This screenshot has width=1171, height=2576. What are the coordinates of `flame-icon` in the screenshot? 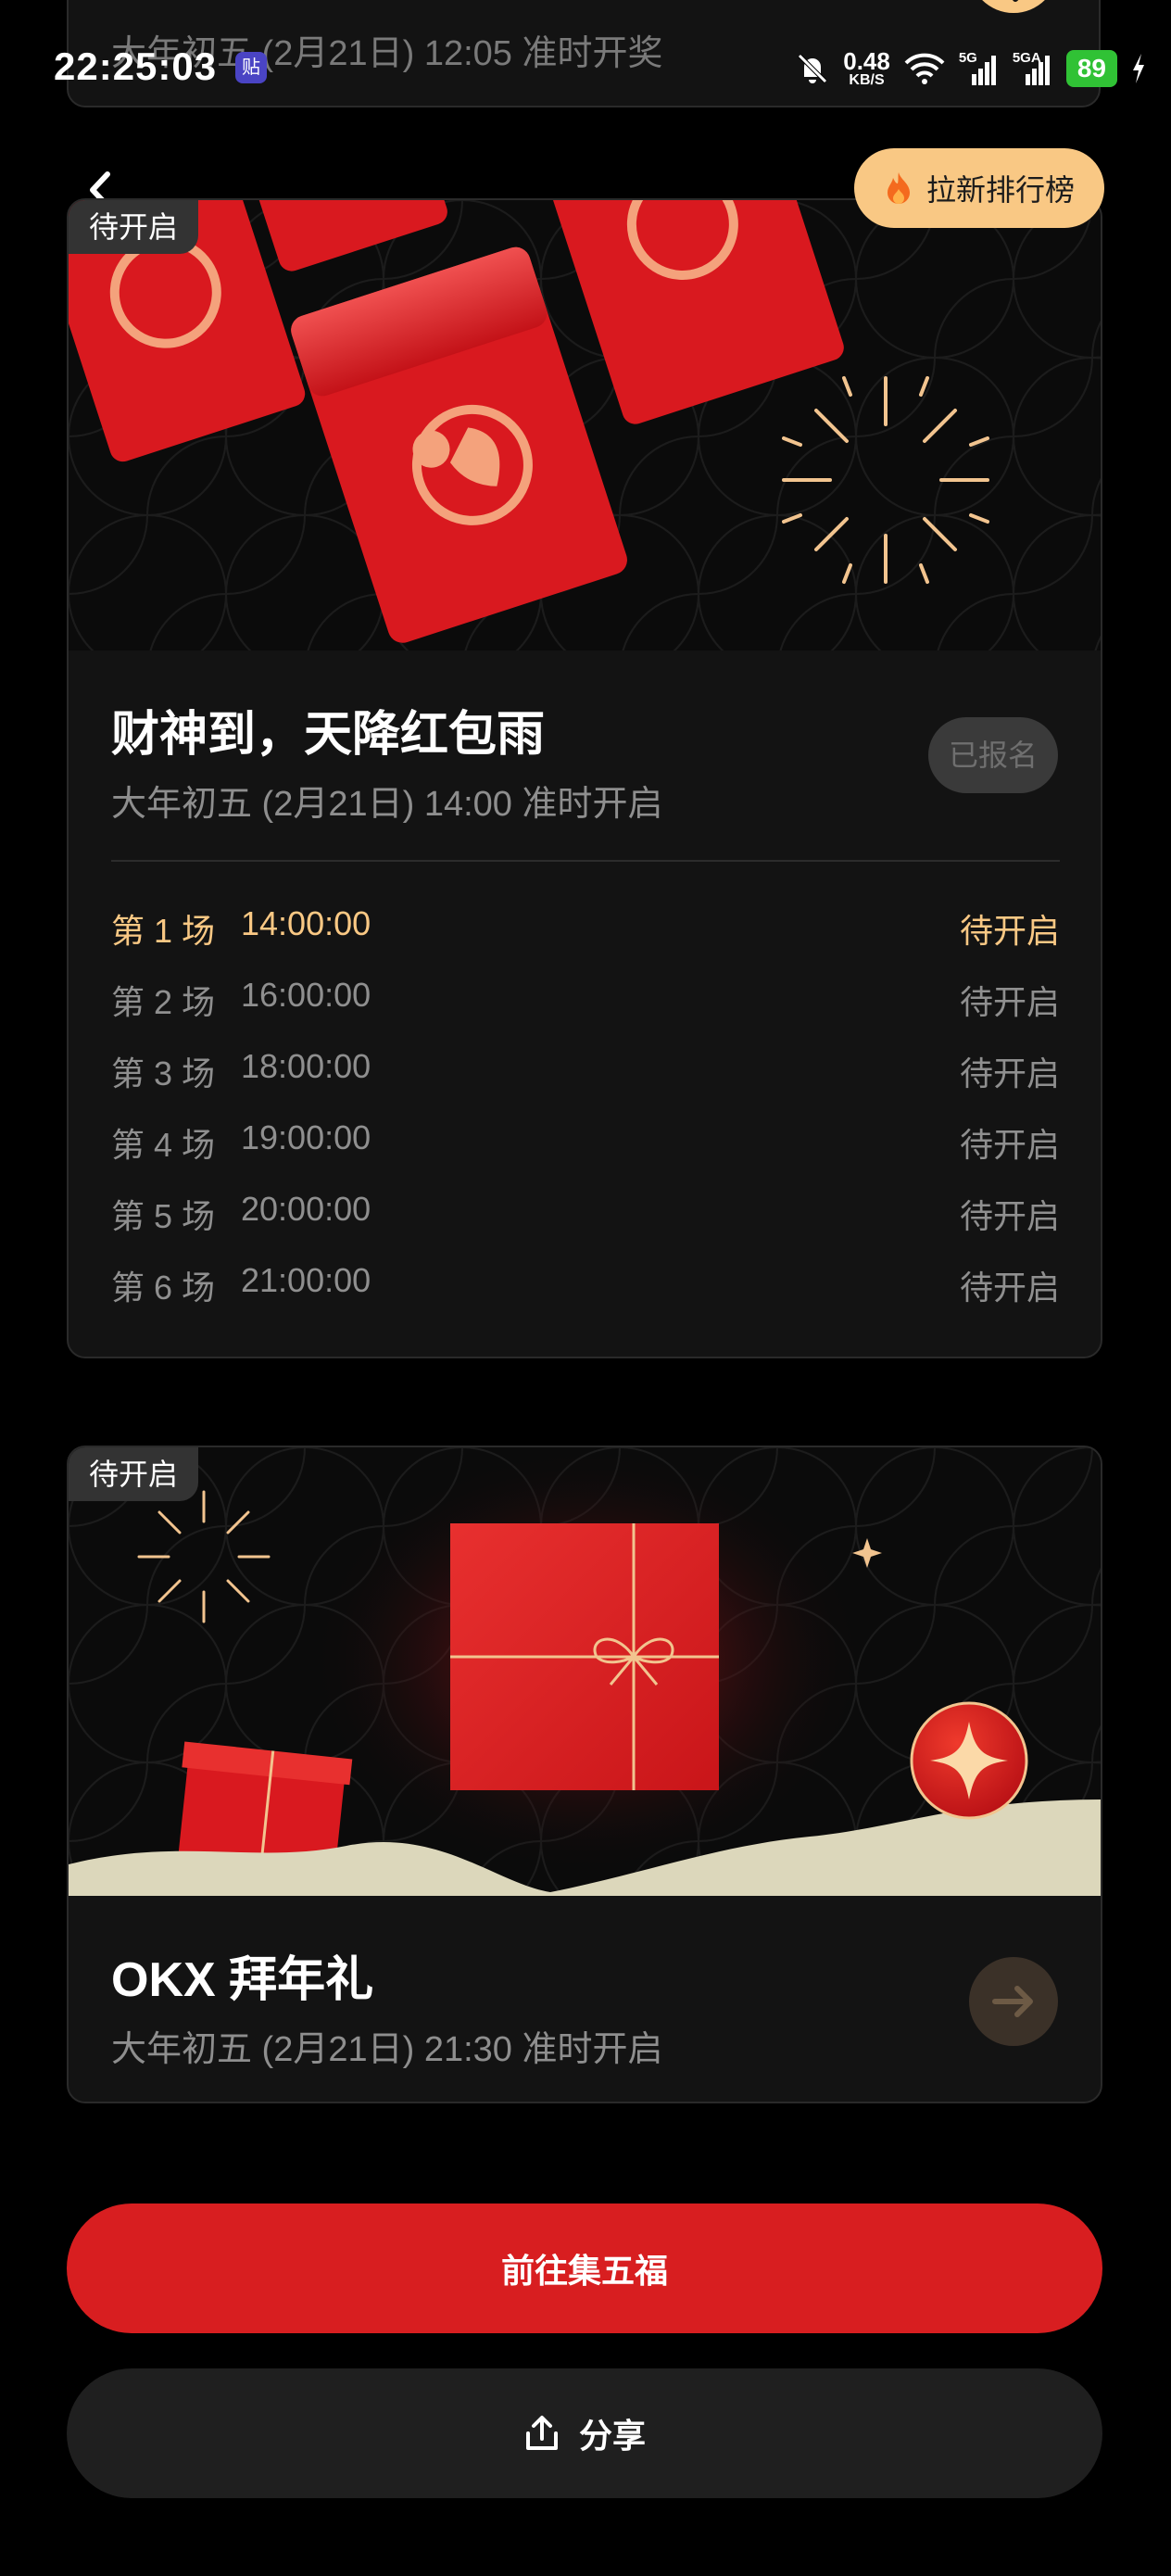 It's located at (899, 188).